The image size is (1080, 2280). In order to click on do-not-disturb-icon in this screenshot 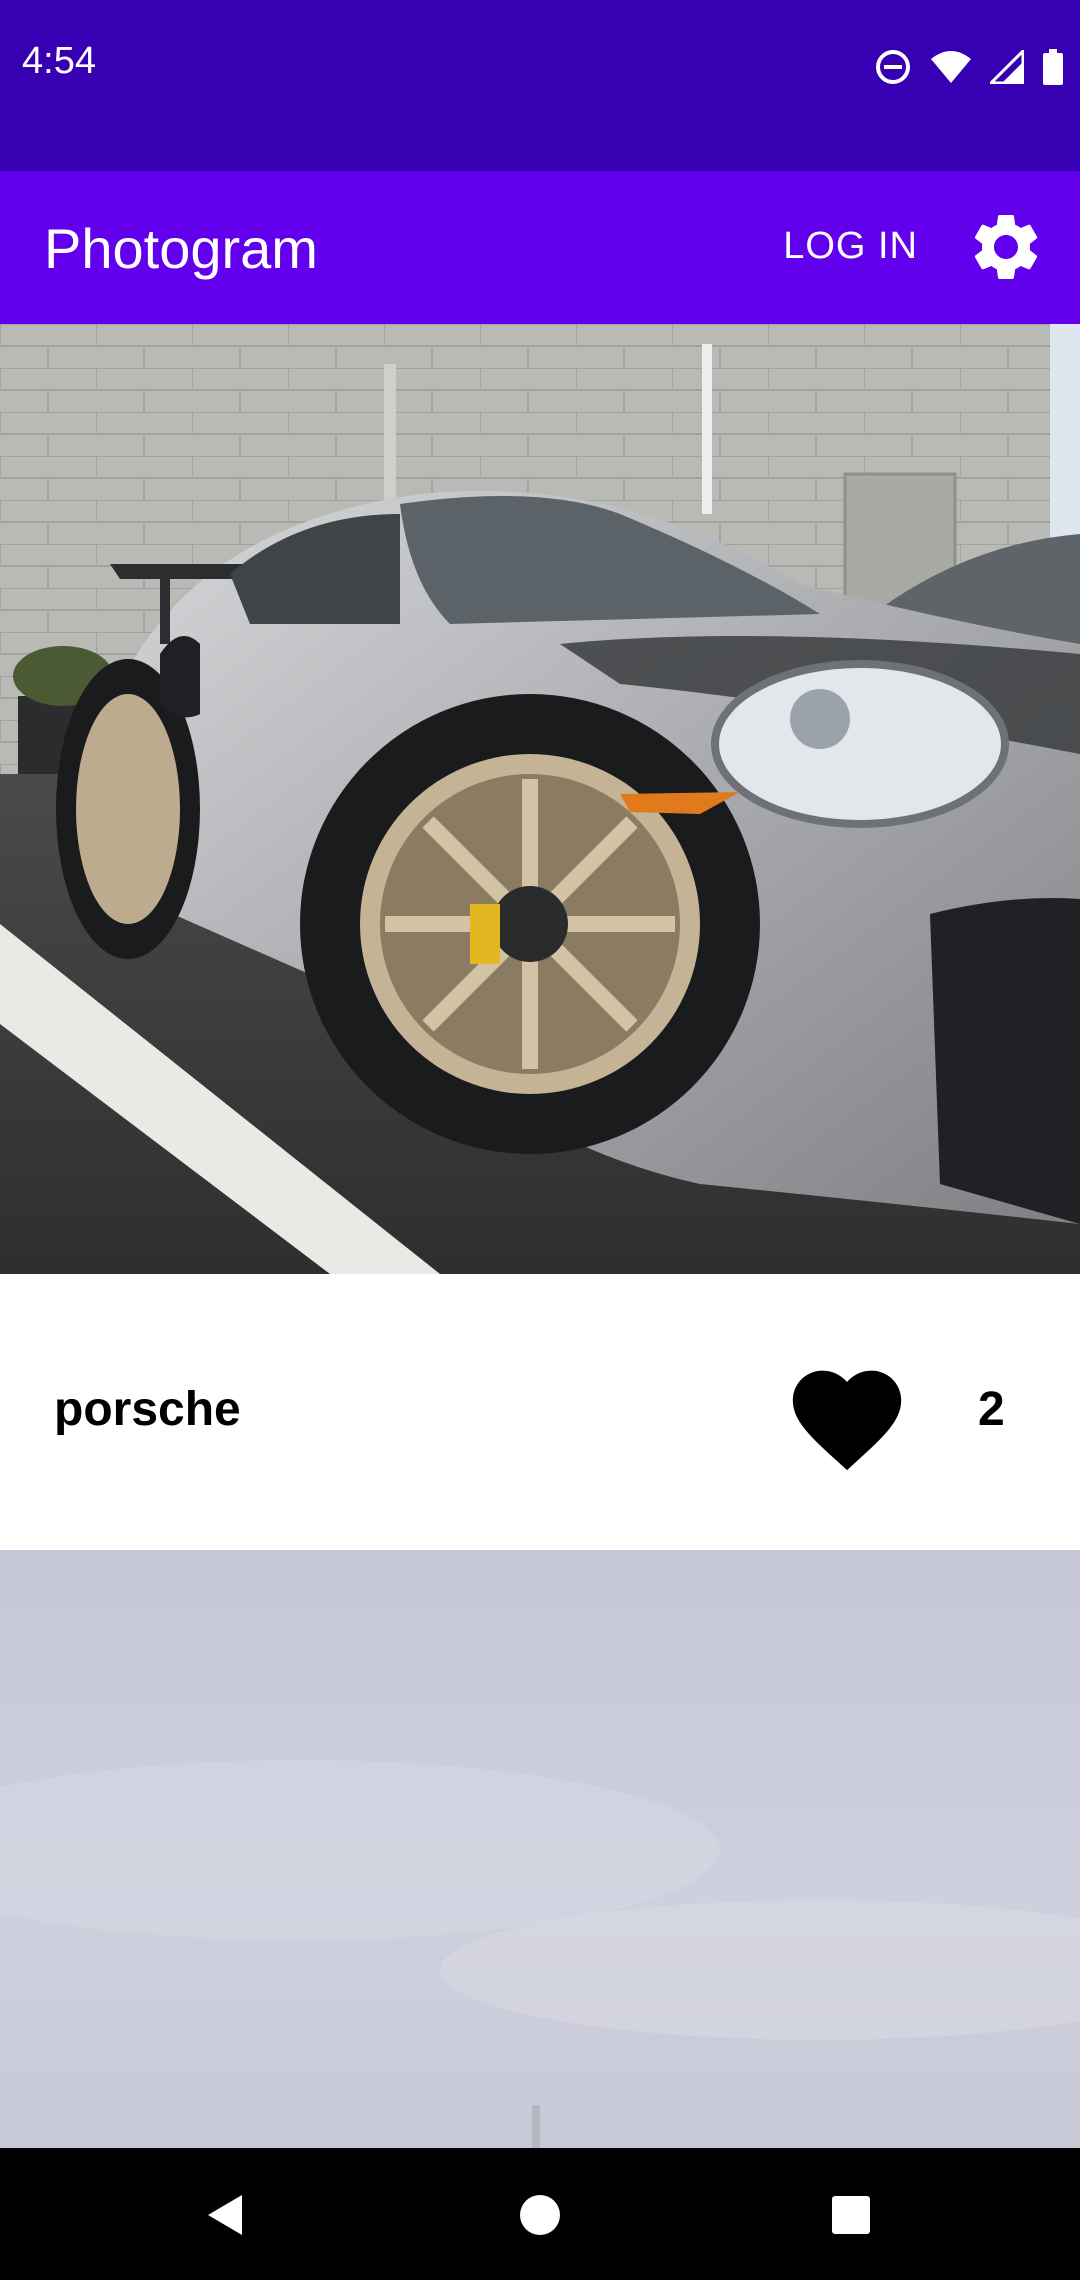, I will do `click(893, 67)`.